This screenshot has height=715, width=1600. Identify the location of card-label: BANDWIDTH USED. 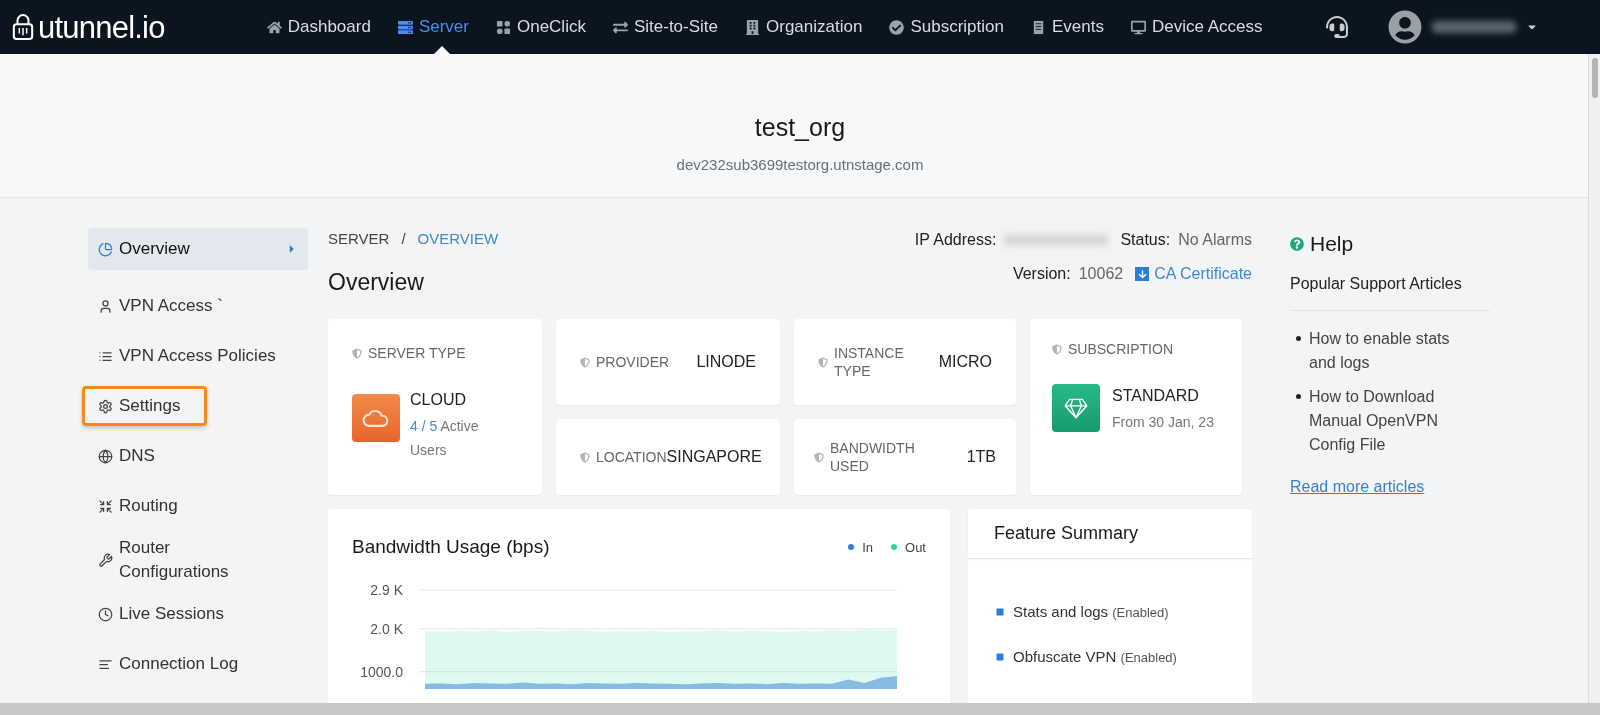
(873, 457).